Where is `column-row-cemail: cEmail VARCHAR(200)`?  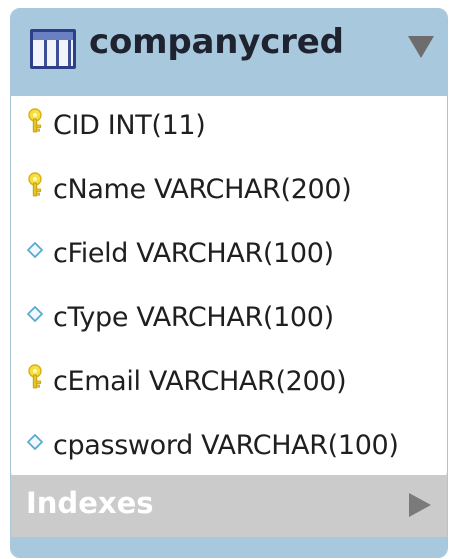 column-row-cemail: cEmail VARCHAR(200) is located at coordinates (229, 384).